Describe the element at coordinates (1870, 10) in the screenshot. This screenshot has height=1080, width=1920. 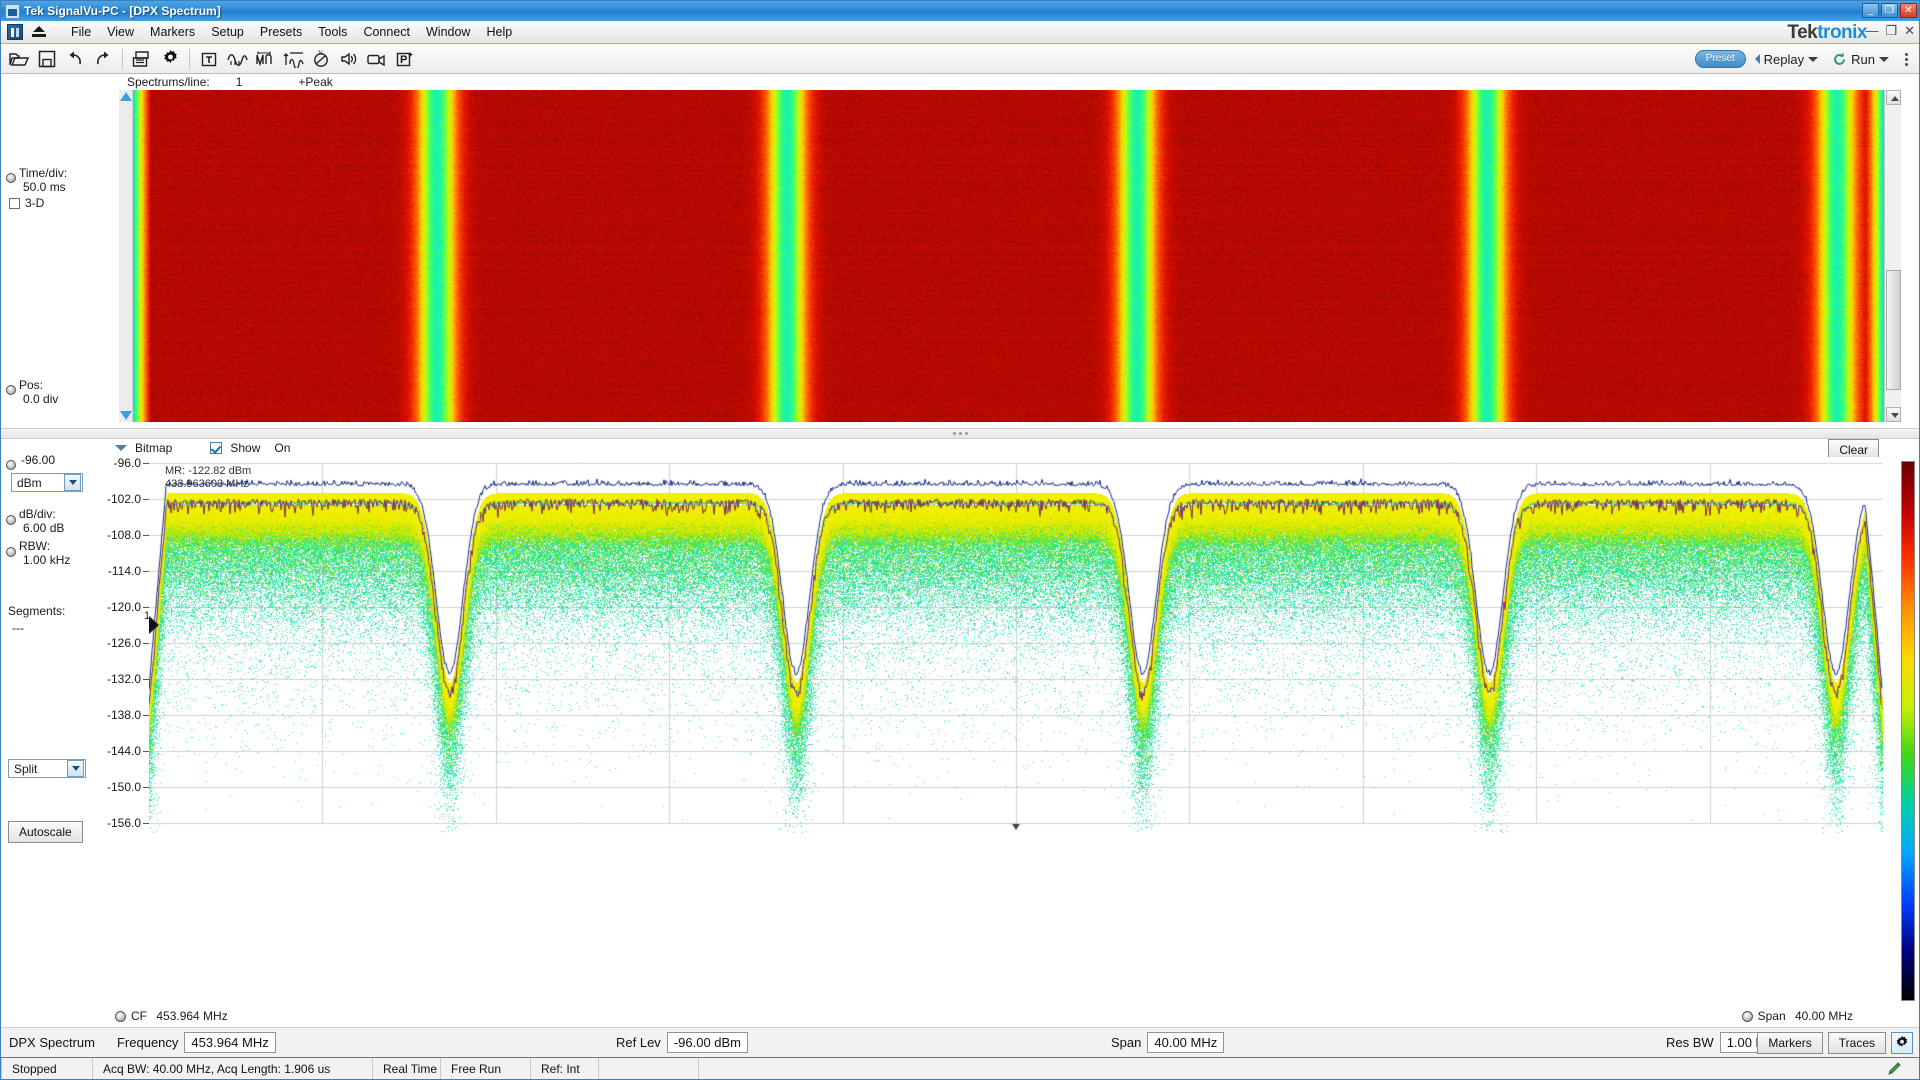
I see `window-minimize-button: _` at that location.